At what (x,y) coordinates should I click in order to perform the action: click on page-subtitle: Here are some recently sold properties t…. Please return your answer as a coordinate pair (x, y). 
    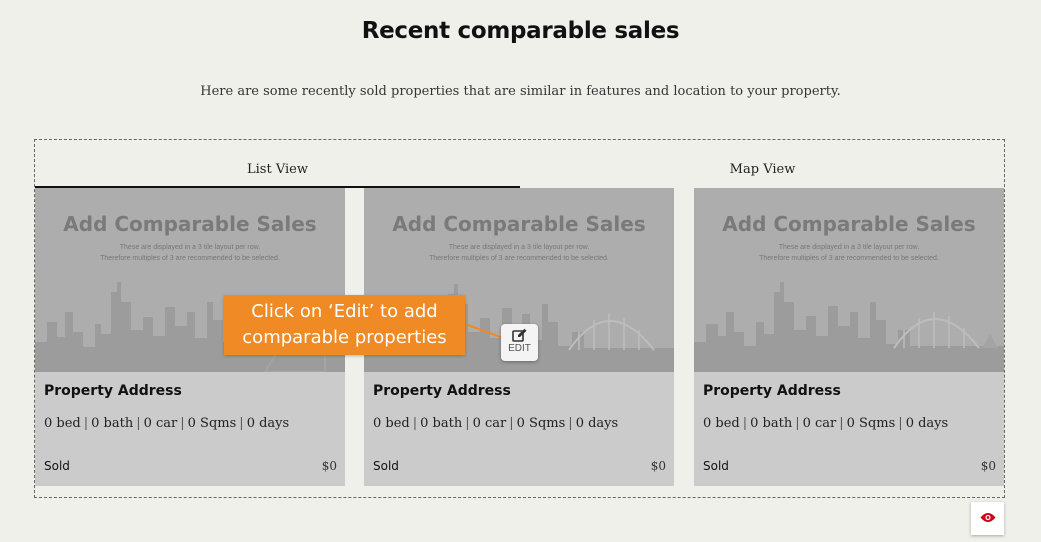
    Looking at the image, I should click on (520, 91).